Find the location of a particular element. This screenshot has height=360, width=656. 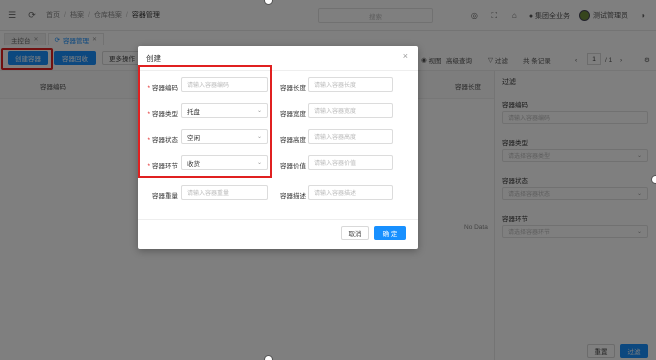

field-label-length: 容器长度 is located at coordinates (286, 87).